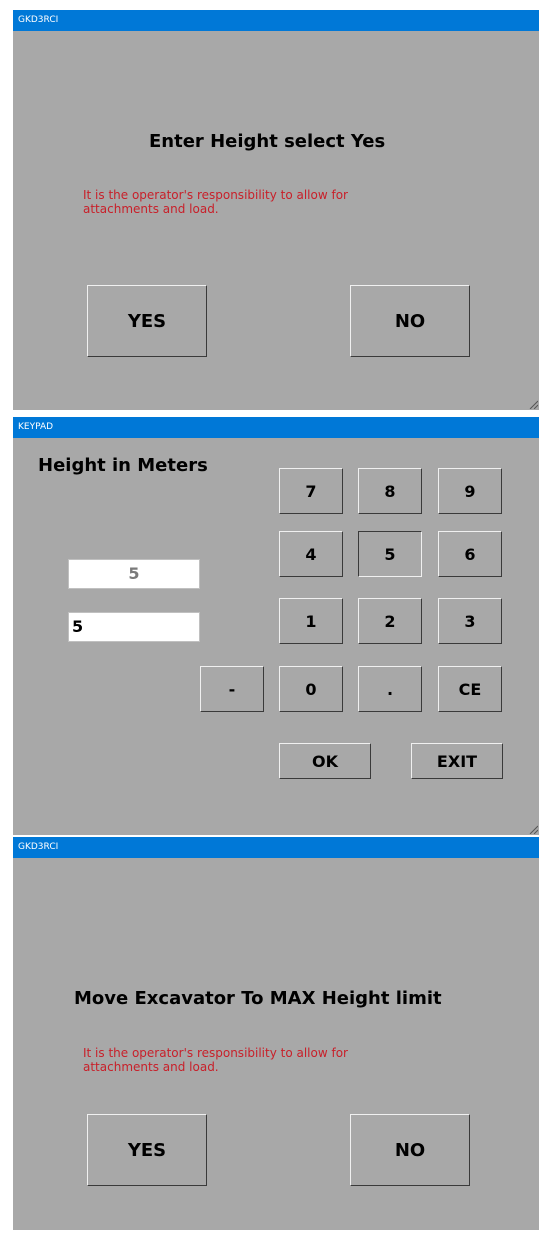 Image resolution: width=539 pixels, height=1235 pixels. What do you see at coordinates (134, 627) in the screenshot?
I see `height-entry-field: 5` at bounding box center [134, 627].